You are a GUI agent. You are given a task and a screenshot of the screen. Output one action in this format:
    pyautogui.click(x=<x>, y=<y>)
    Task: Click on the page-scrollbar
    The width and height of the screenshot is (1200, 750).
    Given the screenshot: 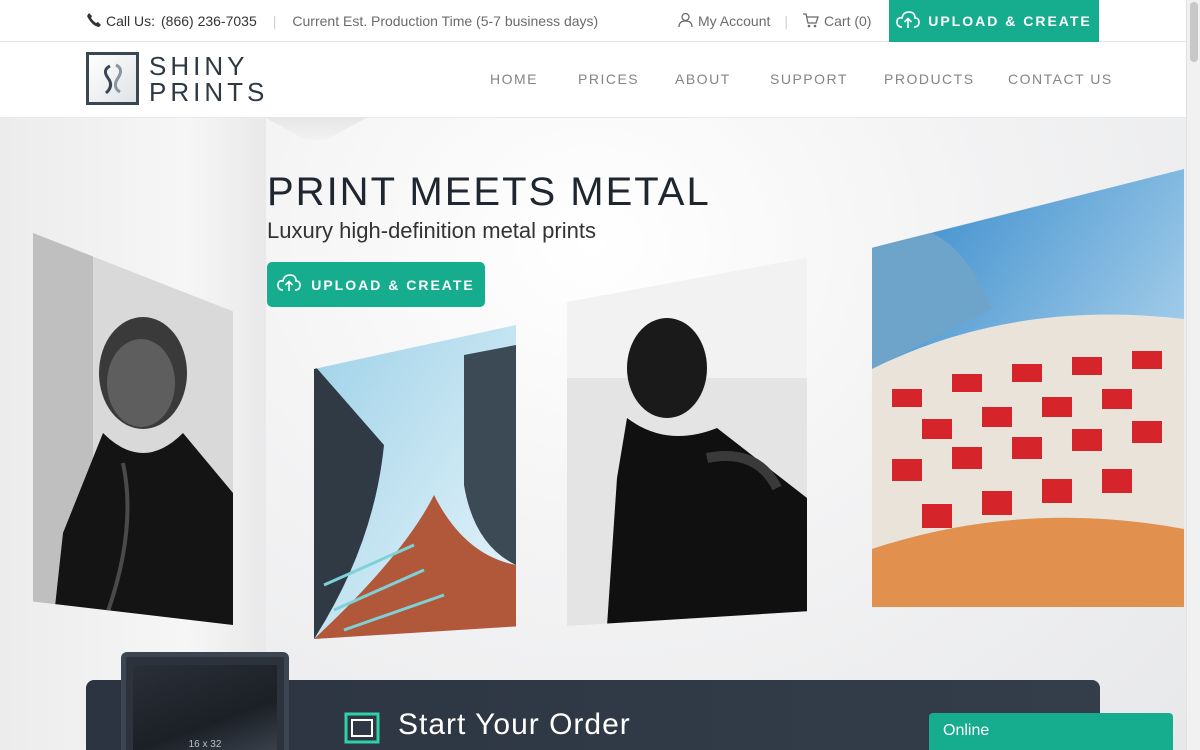 What is the action you would take?
    pyautogui.click(x=1193, y=375)
    